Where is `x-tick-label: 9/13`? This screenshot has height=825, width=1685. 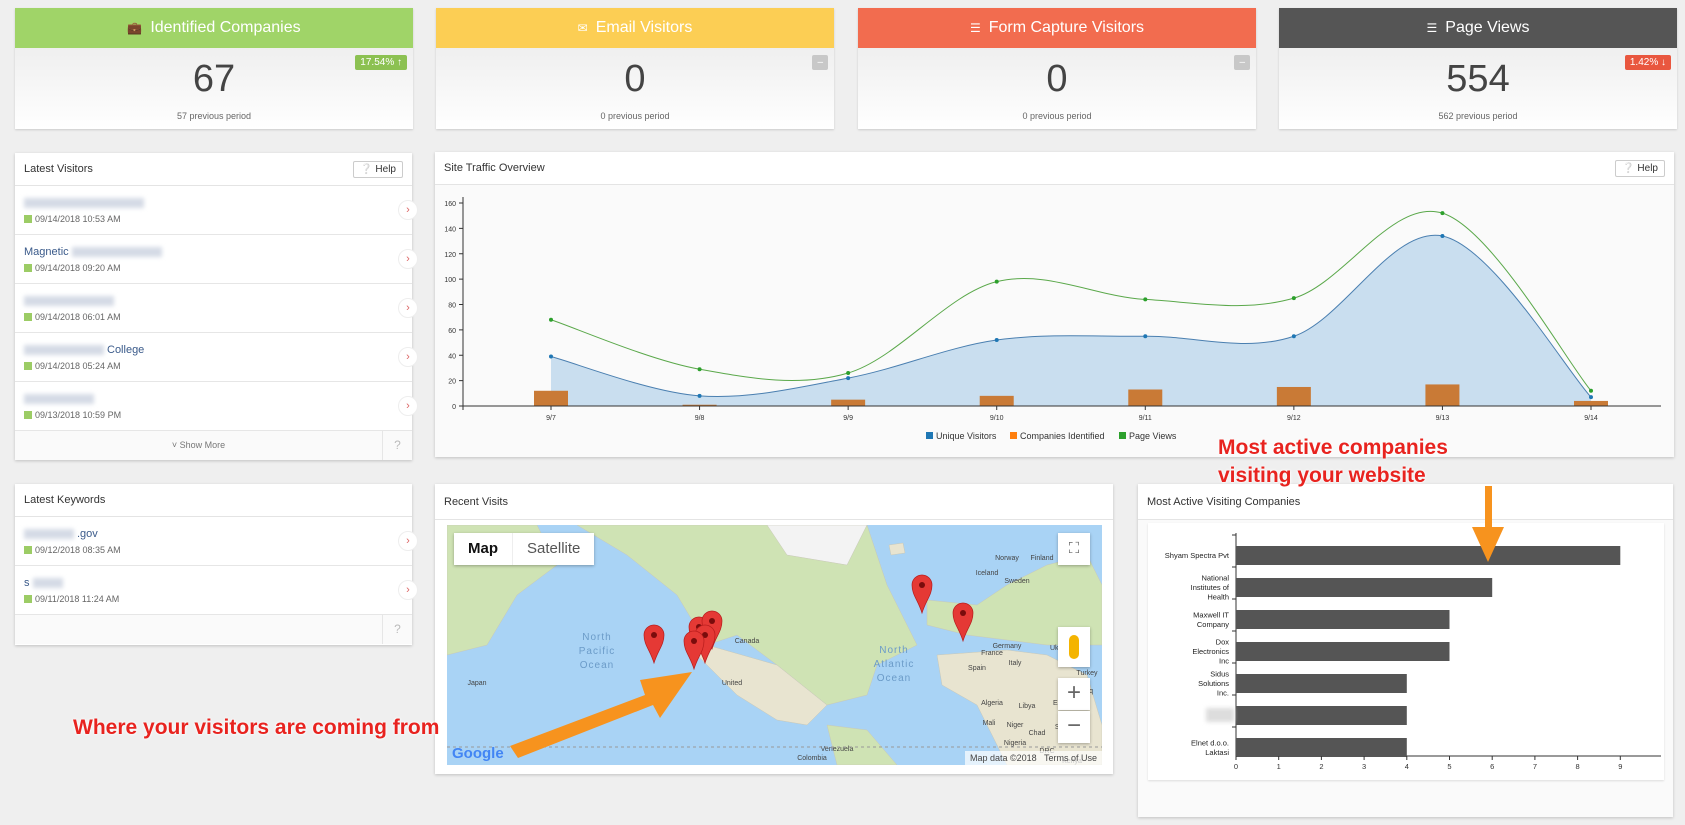 x-tick-label: 9/13 is located at coordinates (1443, 418).